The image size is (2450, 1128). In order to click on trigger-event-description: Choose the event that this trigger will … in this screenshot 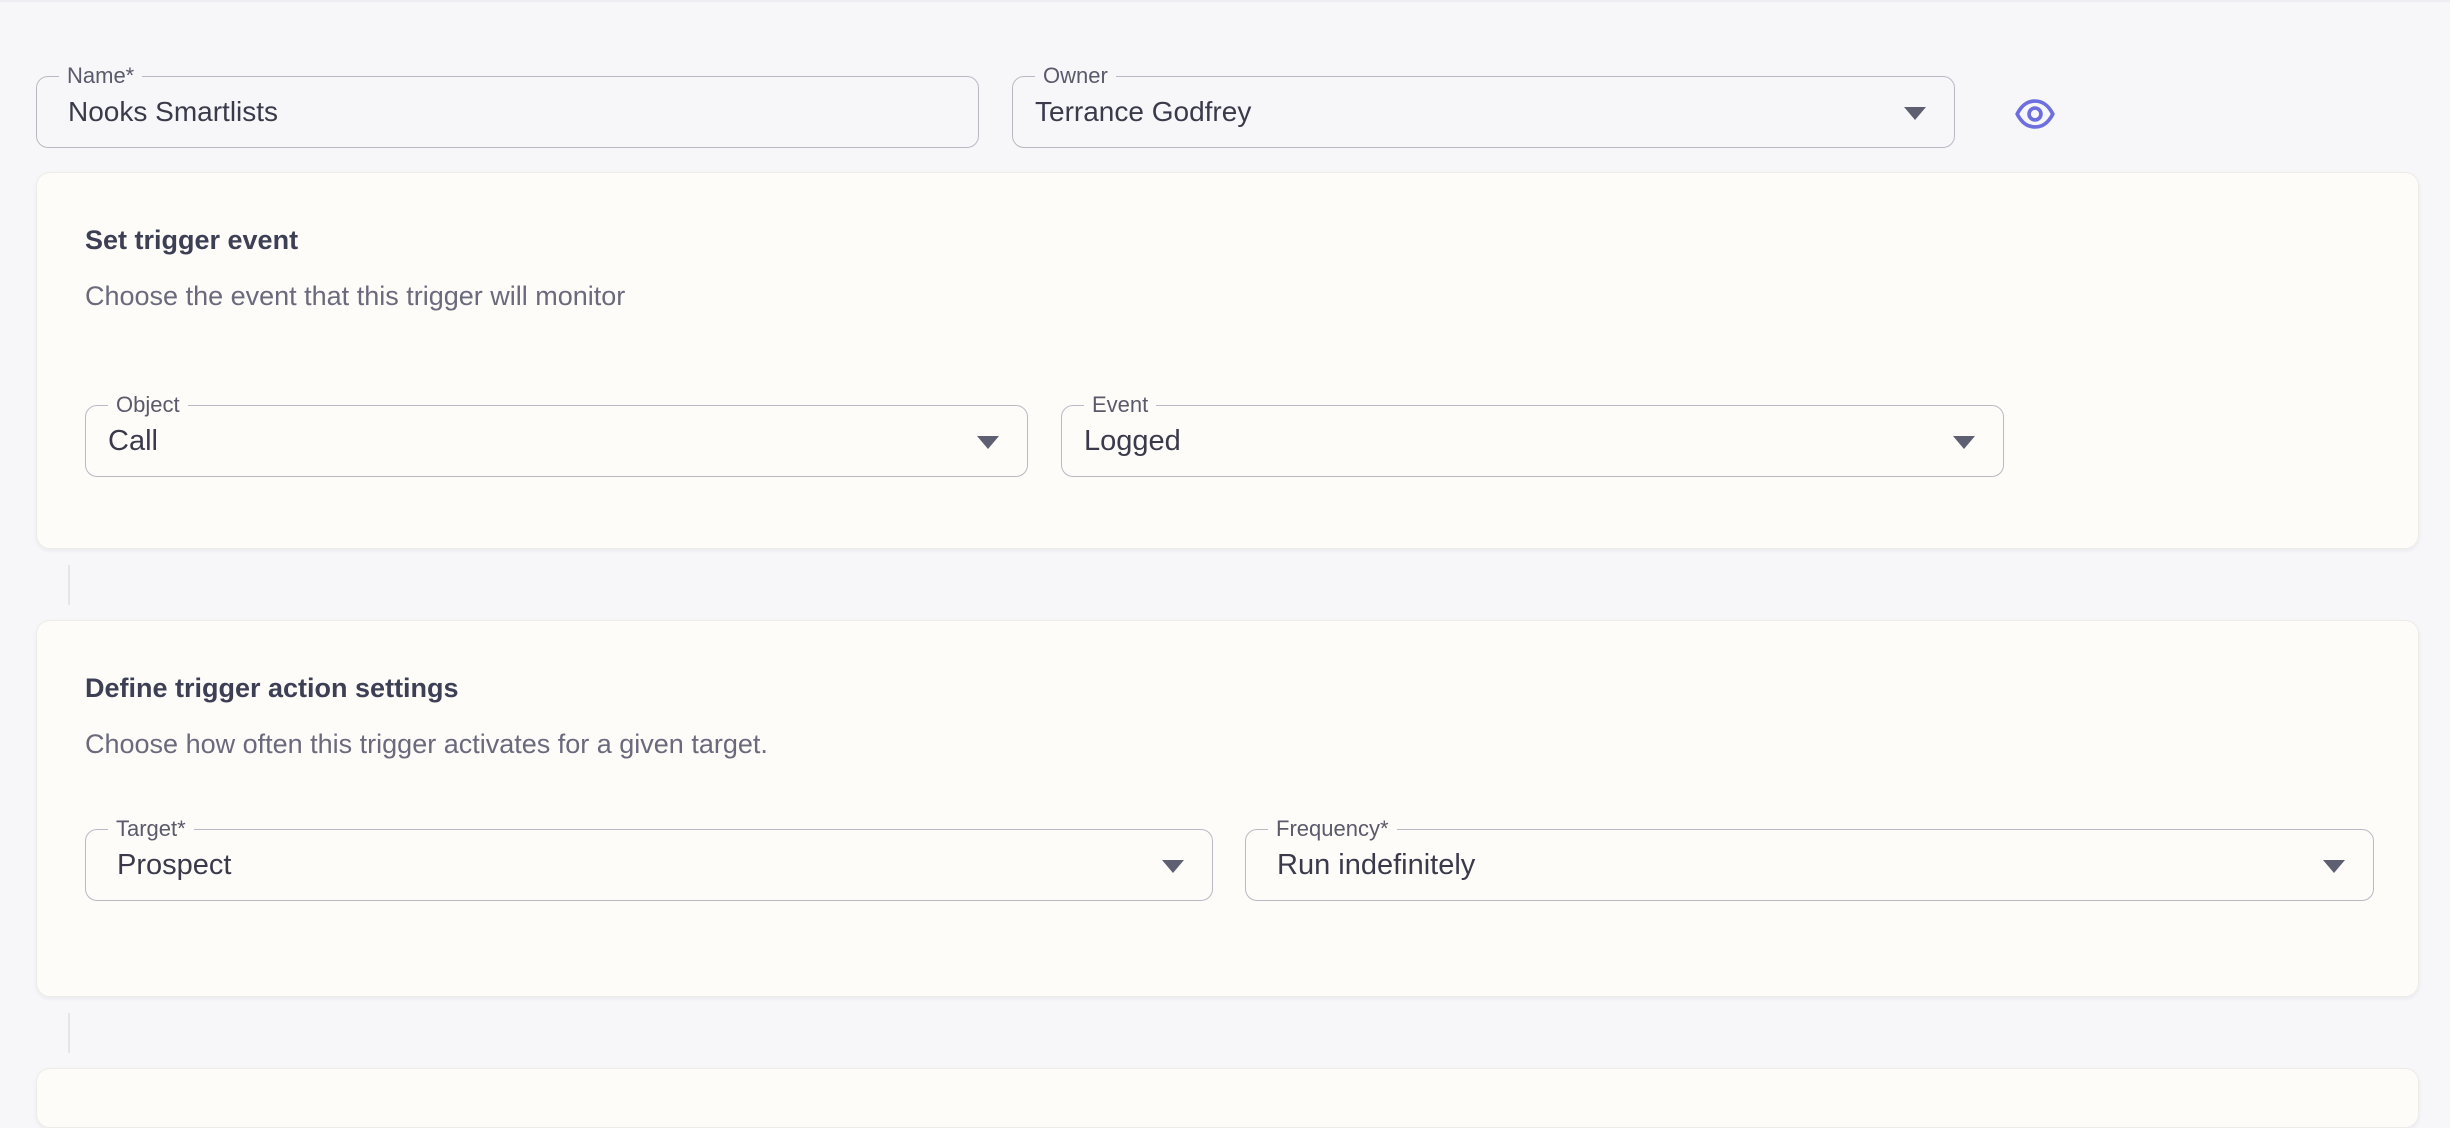, I will do `click(355, 296)`.